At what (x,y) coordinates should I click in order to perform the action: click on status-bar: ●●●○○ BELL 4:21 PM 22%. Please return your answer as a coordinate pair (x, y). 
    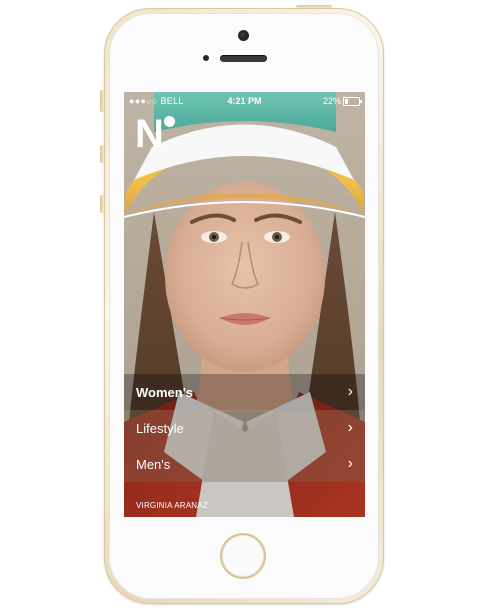
    Looking at the image, I should click on (244, 101).